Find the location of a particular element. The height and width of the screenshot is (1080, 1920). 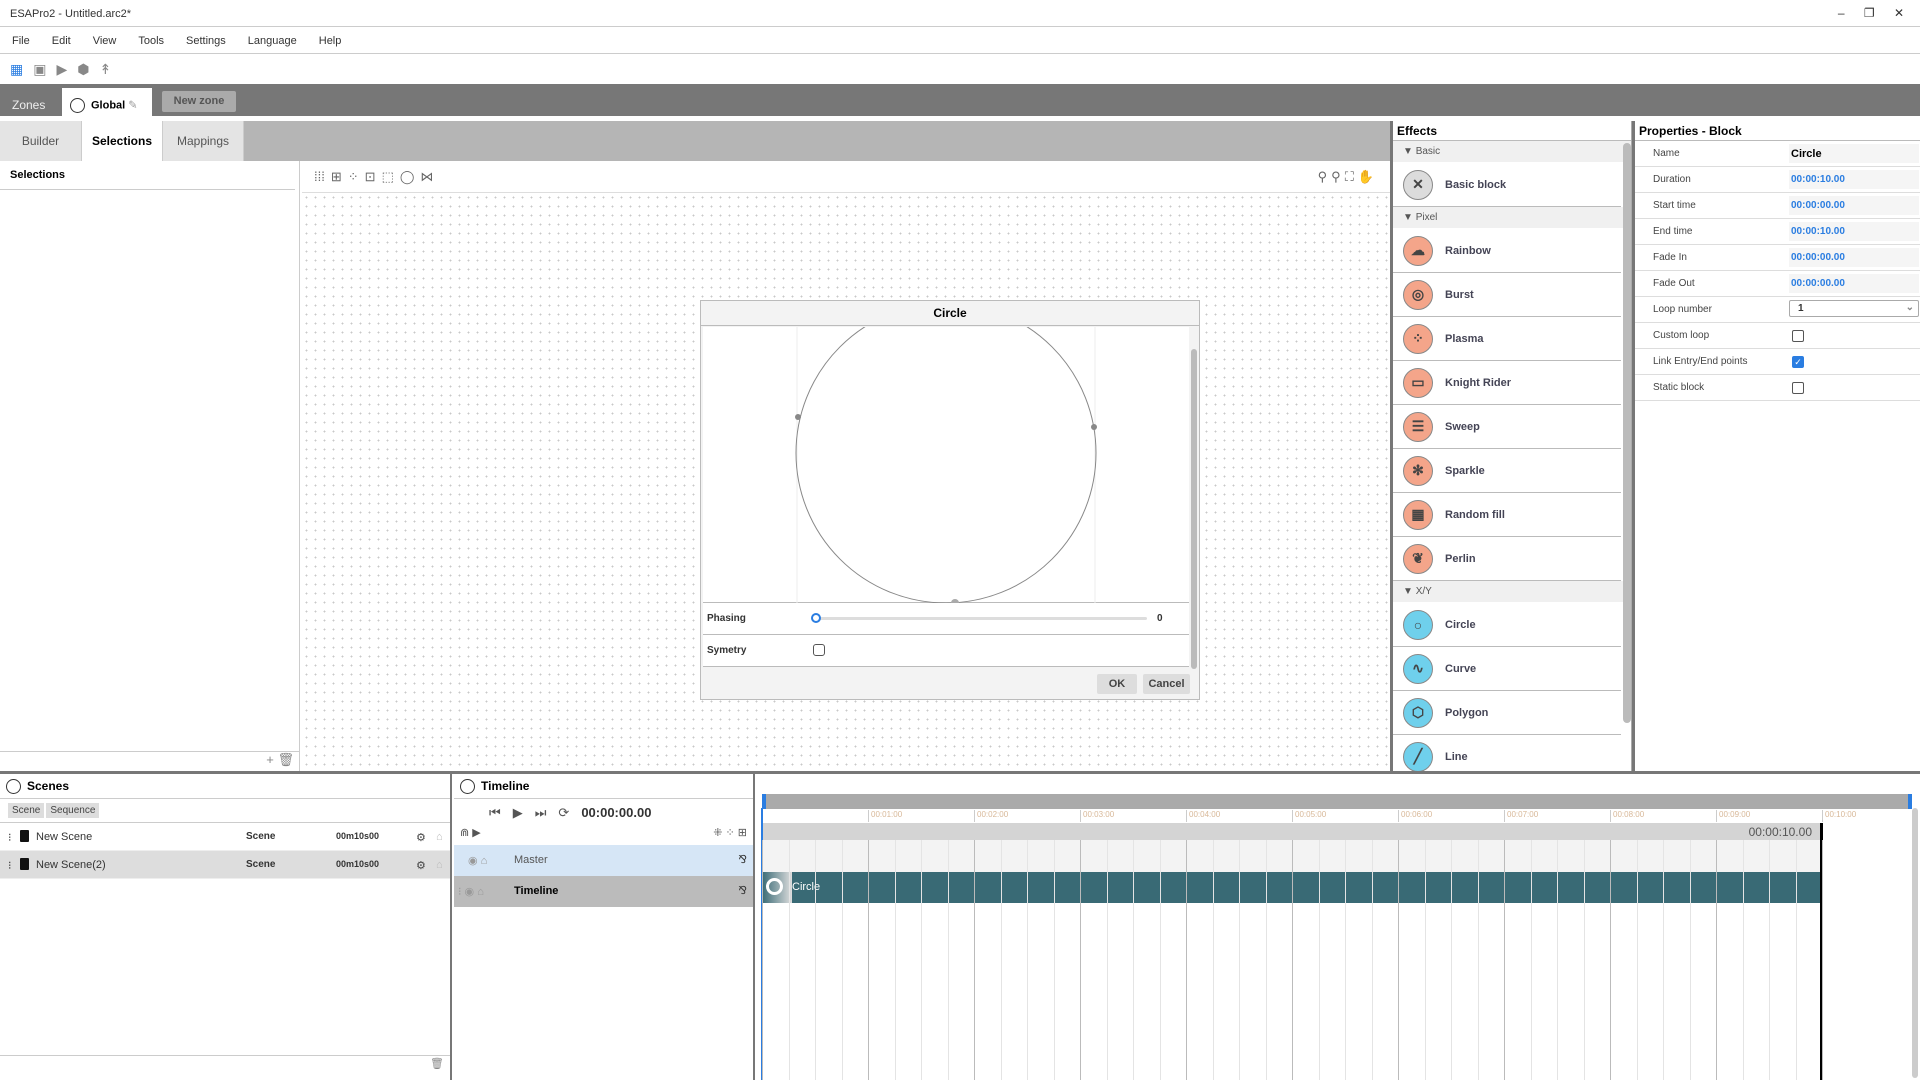

select-all-icon: ⁞⁞⁞ is located at coordinates (319, 176).